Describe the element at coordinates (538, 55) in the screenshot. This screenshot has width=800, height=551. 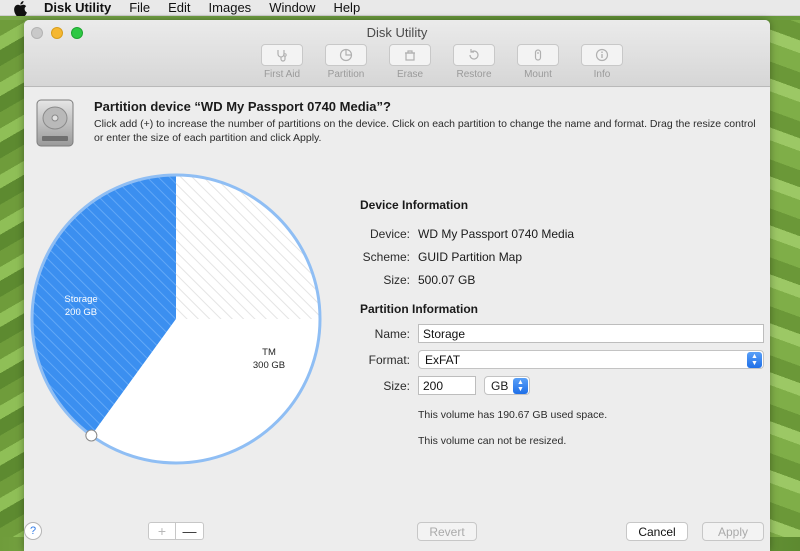
I see `mount-icon` at that location.